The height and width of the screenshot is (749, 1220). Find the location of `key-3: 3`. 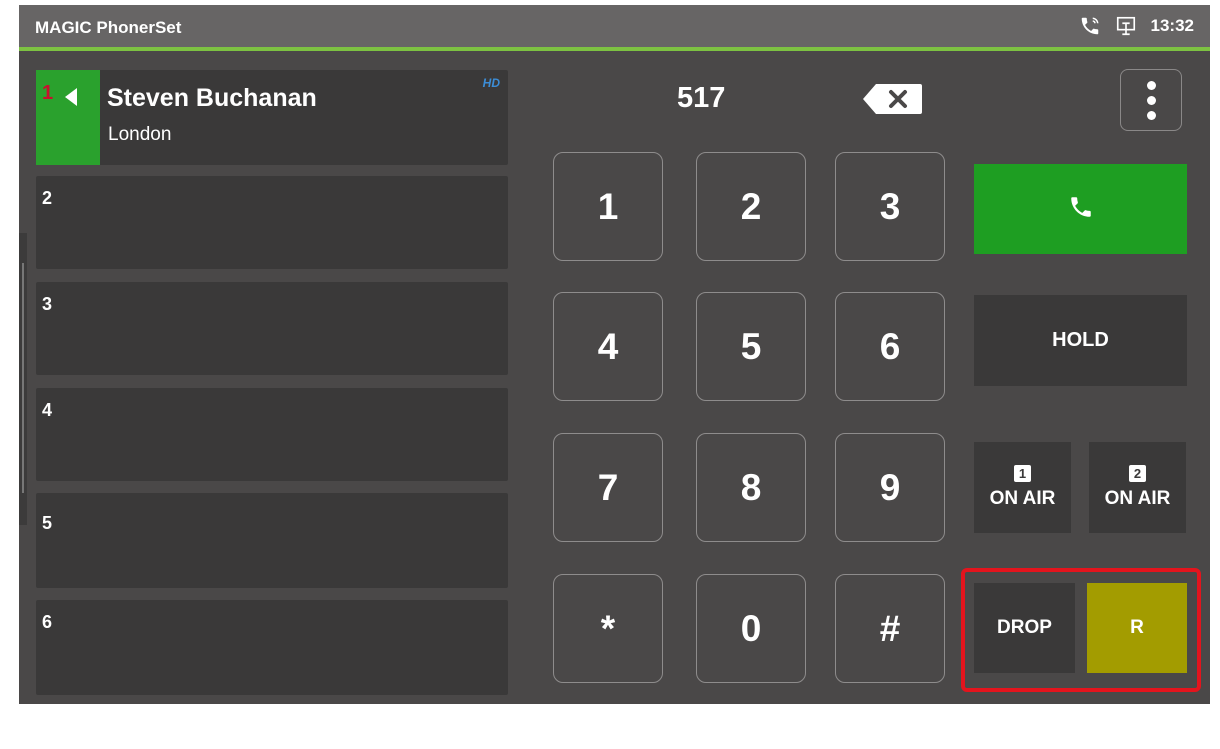

key-3: 3 is located at coordinates (890, 206).